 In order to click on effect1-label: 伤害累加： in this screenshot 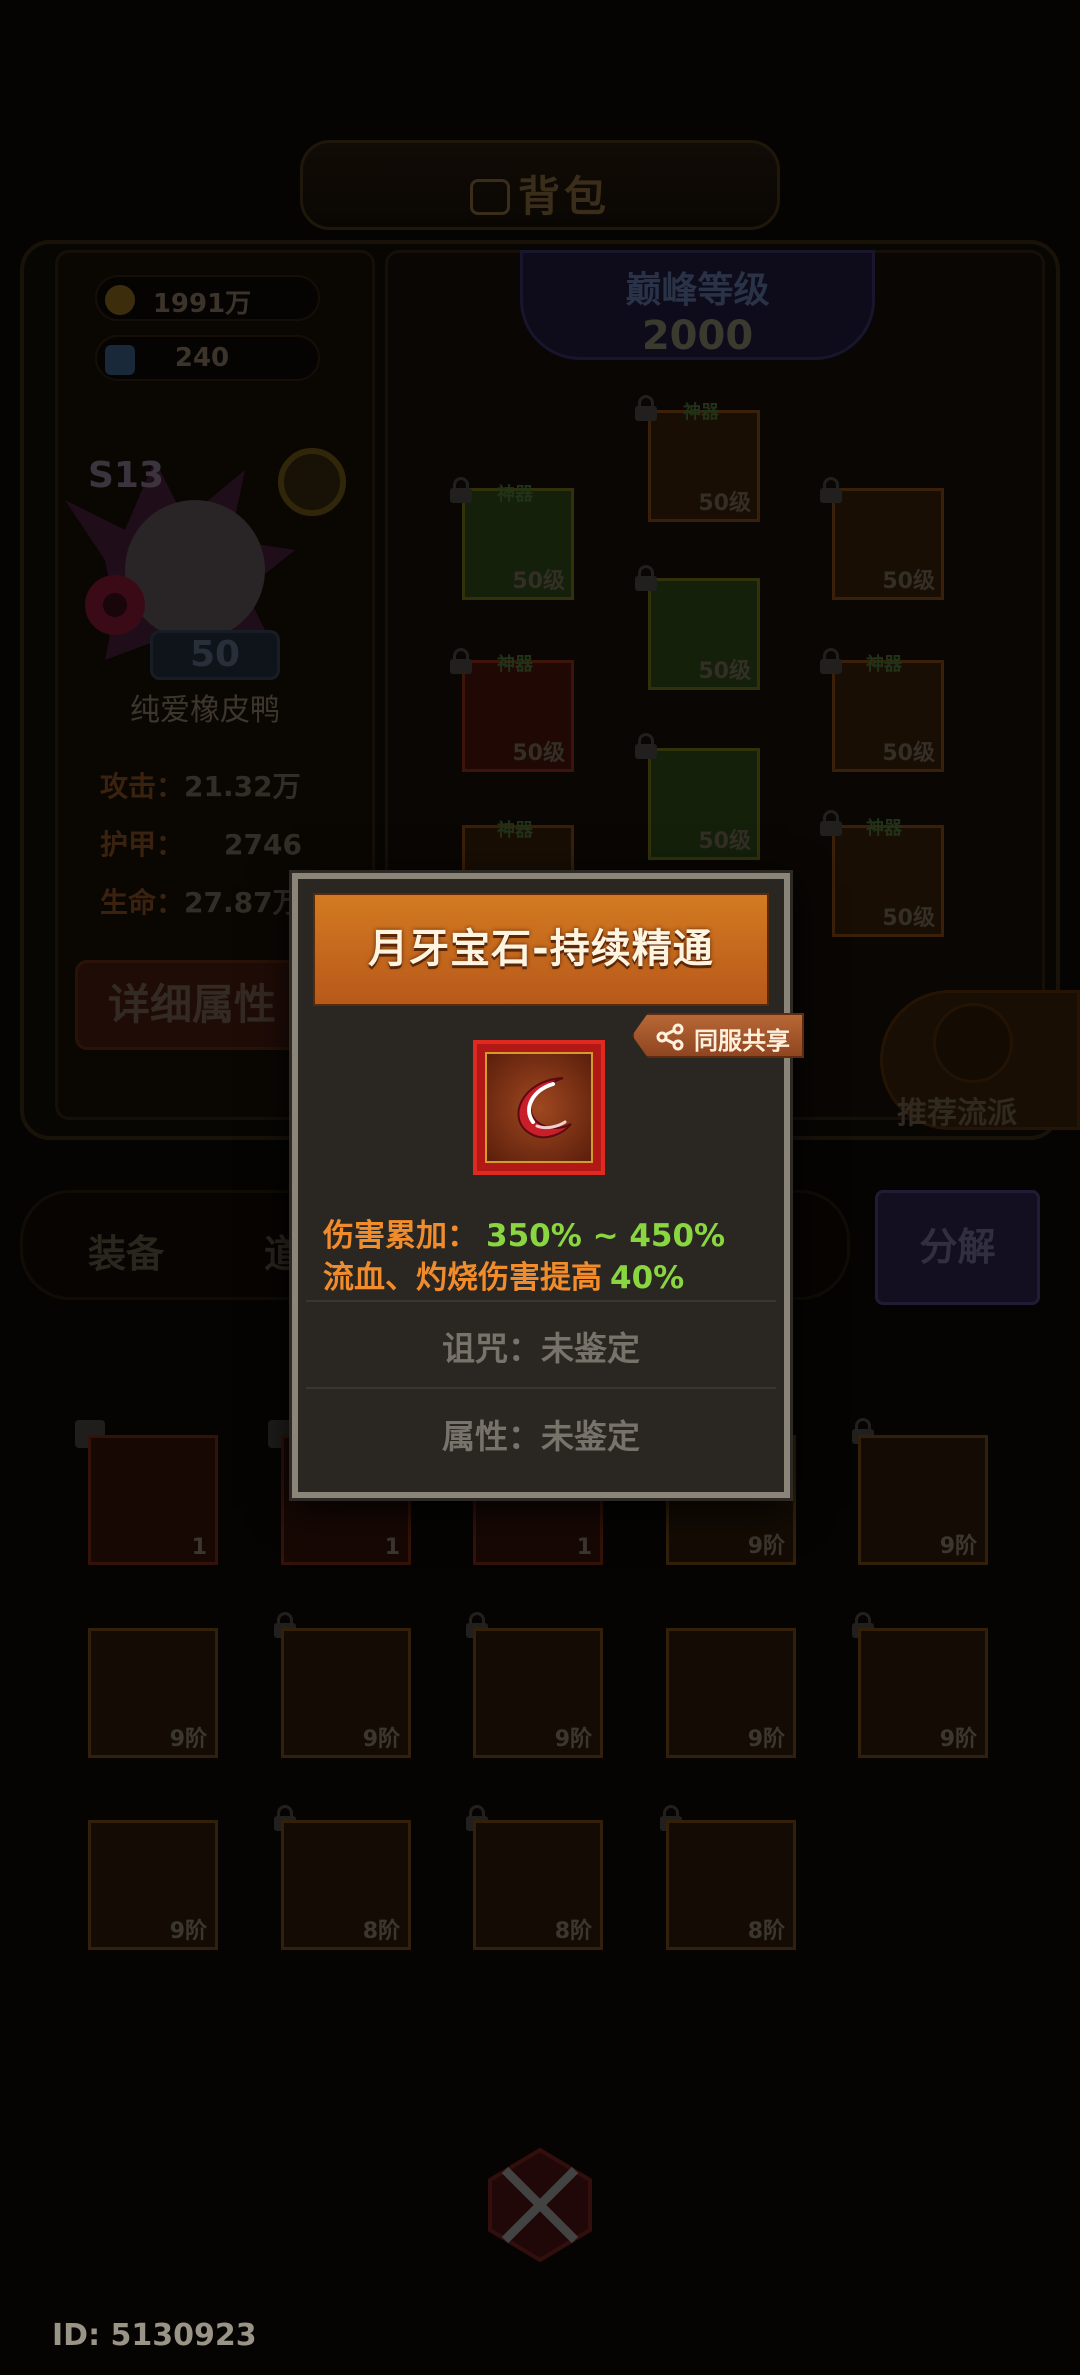, I will do `click(400, 1236)`.